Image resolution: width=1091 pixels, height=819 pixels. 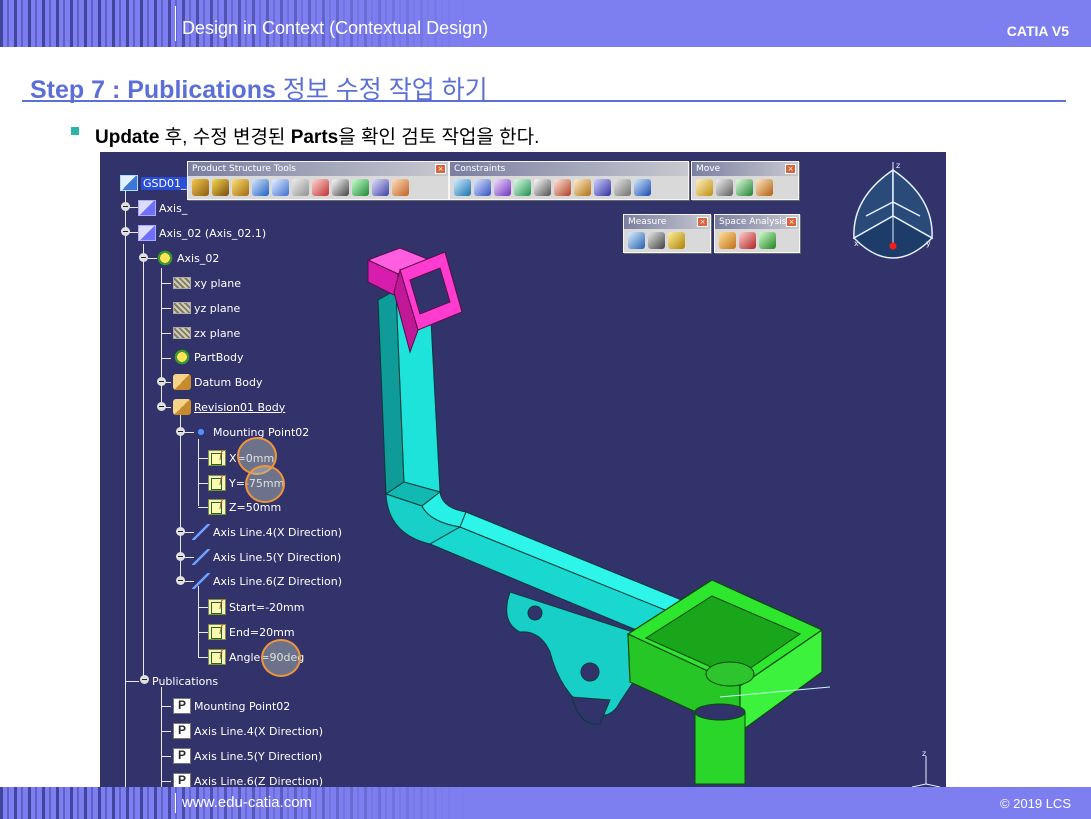 I want to click on tree-node-root: GSD01_A, so click(x=158, y=183).